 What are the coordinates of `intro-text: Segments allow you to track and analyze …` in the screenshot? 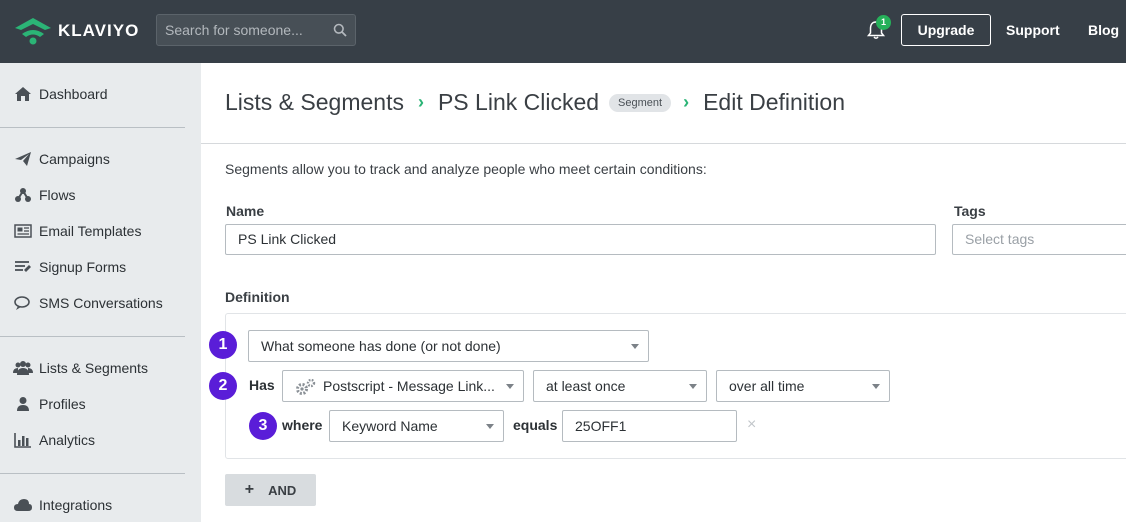 It's located at (466, 169).